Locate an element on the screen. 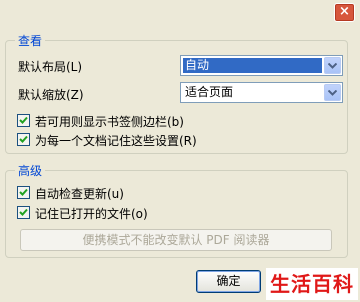 This screenshot has height=302, width=360. advanced-group-title: 高级 is located at coordinates (30, 170).